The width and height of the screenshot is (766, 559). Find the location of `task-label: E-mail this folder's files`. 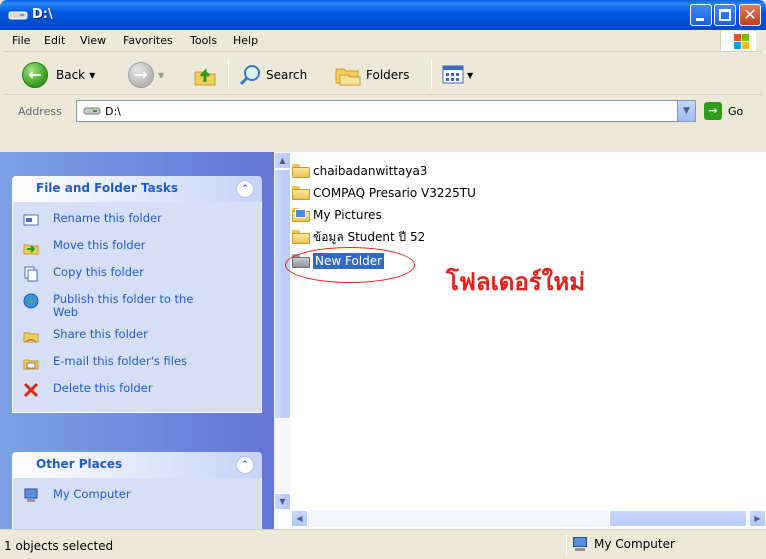

task-label: E-mail this folder's files is located at coordinates (120, 361).